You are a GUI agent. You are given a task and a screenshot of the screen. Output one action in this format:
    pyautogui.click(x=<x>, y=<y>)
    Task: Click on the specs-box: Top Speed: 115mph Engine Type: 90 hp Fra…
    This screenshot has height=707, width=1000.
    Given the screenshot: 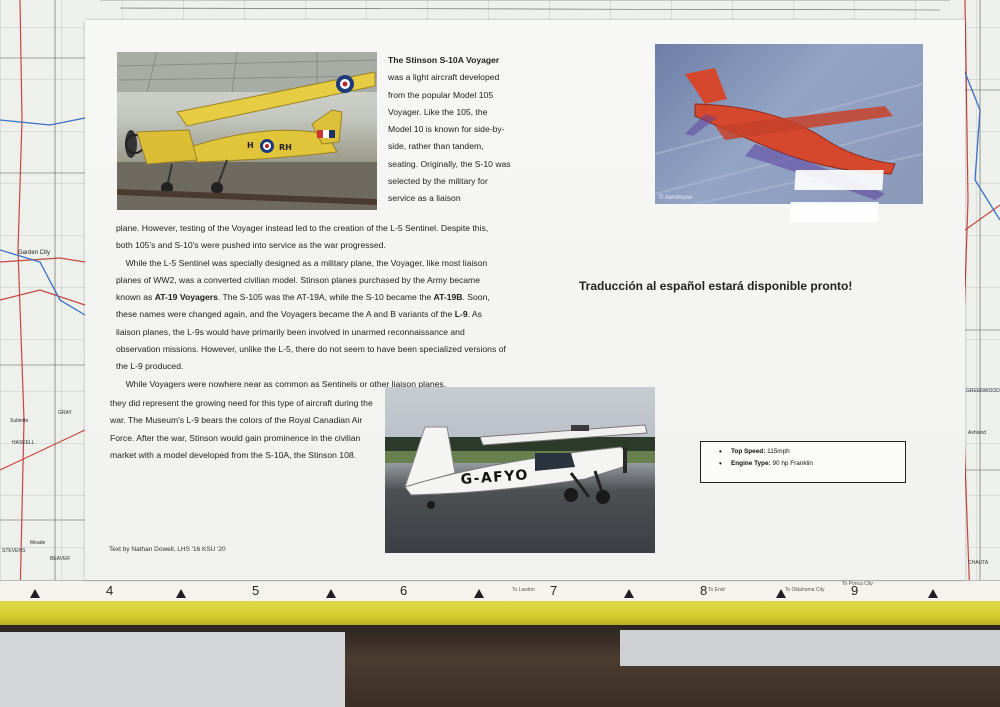 What is the action you would take?
    pyautogui.click(x=803, y=462)
    